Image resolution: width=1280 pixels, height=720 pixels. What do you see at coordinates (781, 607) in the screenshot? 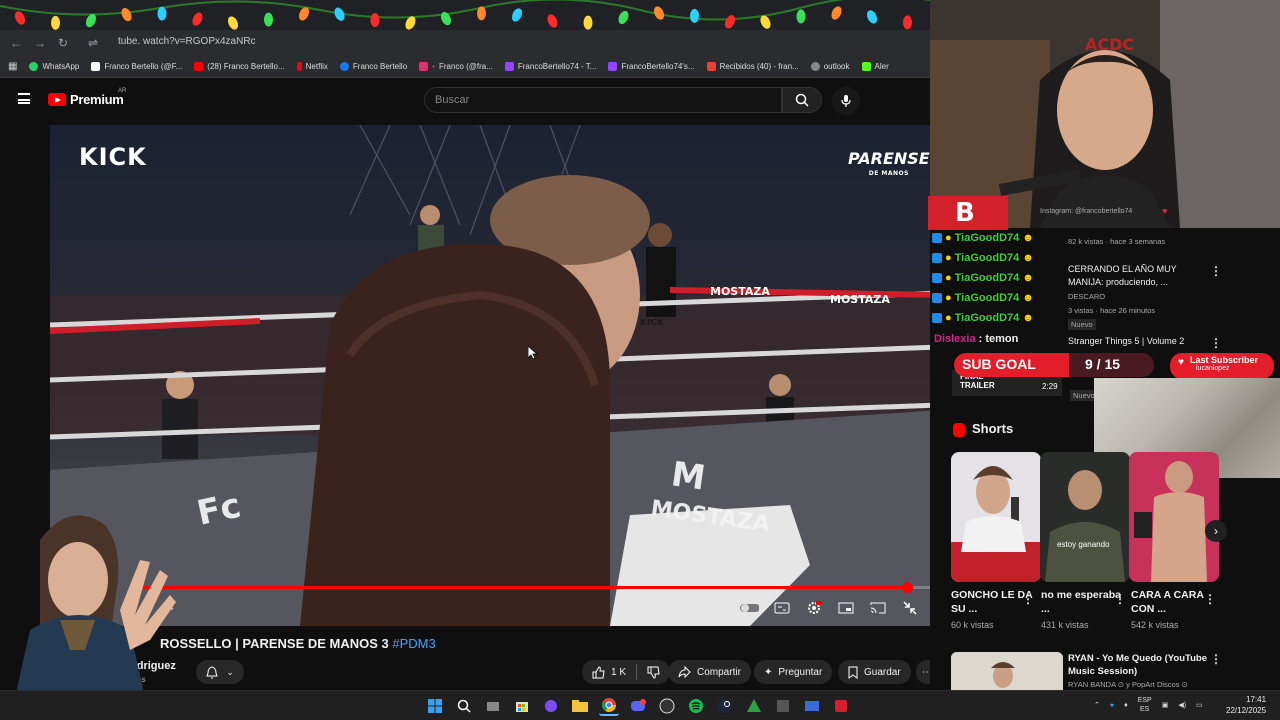
I see `captions-button` at bounding box center [781, 607].